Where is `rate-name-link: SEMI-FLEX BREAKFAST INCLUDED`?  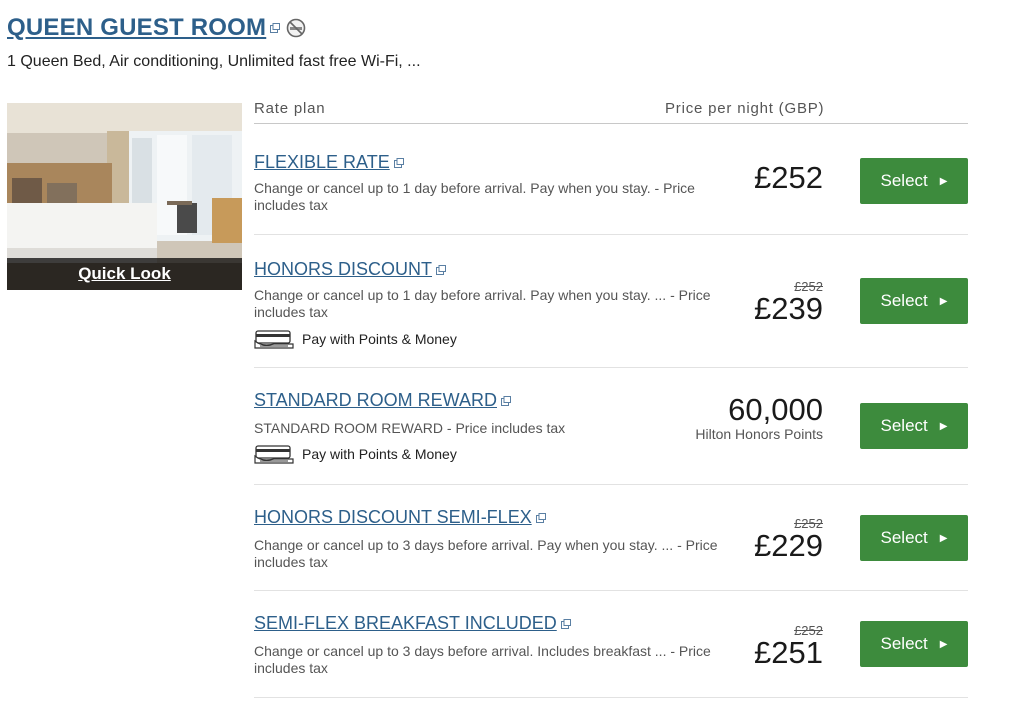 rate-name-link: SEMI-FLEX BREAKFAST INCLUDED is located at coordinates (412, 623).